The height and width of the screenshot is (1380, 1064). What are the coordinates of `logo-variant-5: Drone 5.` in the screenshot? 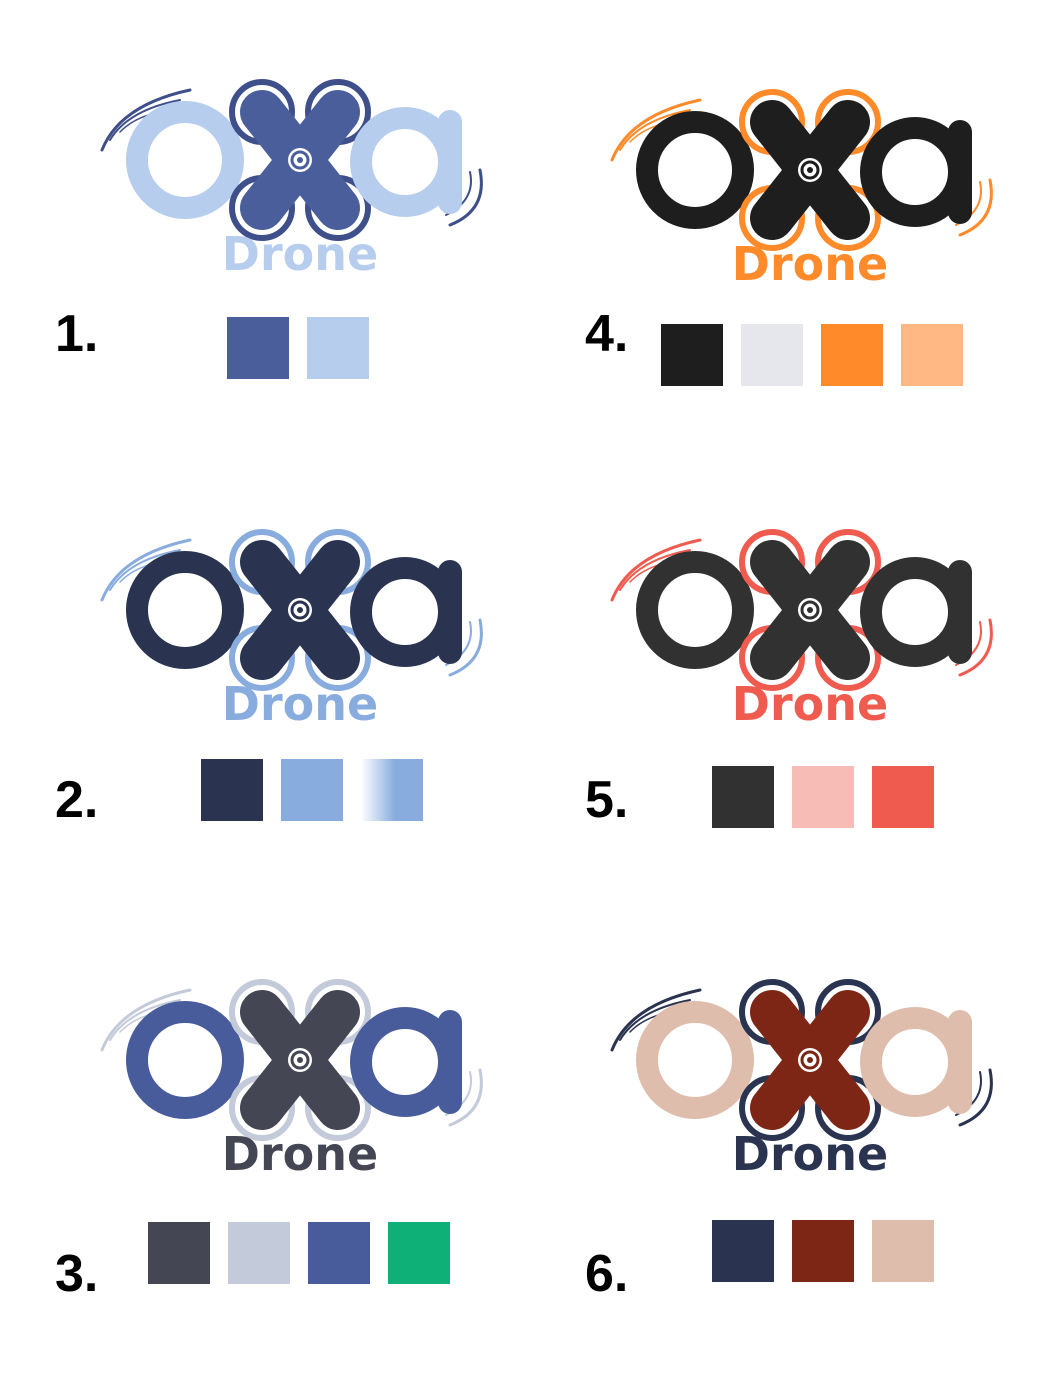 It's located at (810, 720).